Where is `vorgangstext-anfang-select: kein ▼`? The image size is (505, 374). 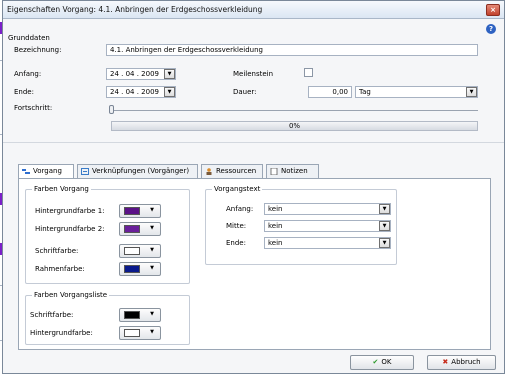 vorgangstext-anfang-select: kein ▼ is located at coordinates (327, 209).